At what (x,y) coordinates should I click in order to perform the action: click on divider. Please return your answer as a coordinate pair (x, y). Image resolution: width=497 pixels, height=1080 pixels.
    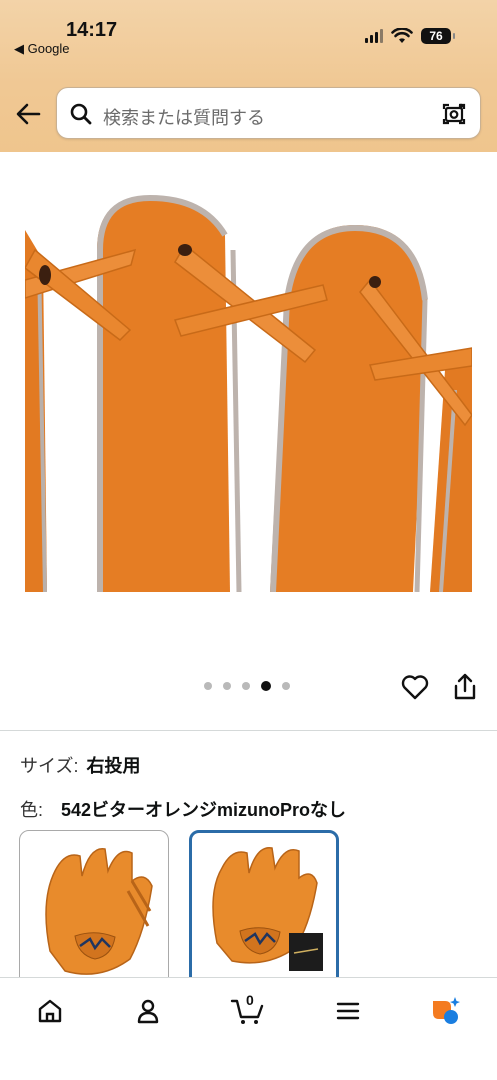
    Looking at the image, I should click on (248, 730).